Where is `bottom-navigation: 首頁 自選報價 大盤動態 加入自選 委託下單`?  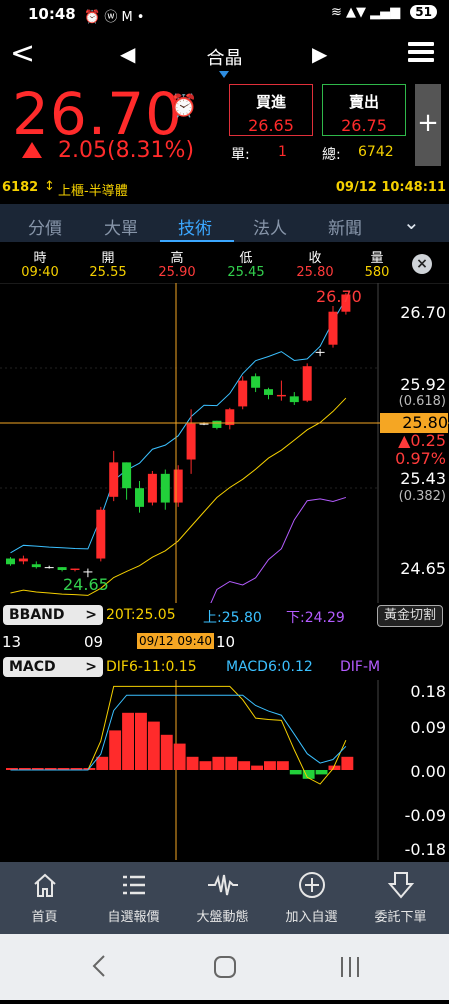 bottom-navigation: 首頁 自選報價 大盤動態 加入自選 委託下單 is located at coordinates (224, 898).